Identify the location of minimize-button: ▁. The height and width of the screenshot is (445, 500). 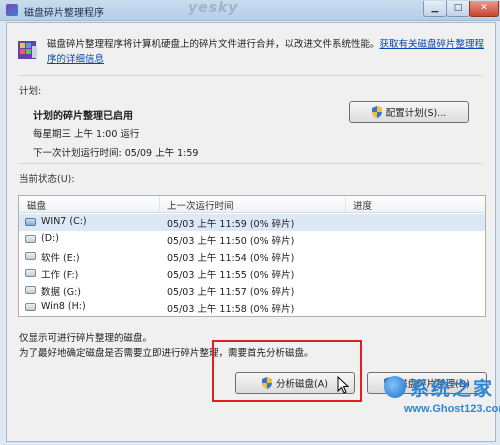
(435, 9).